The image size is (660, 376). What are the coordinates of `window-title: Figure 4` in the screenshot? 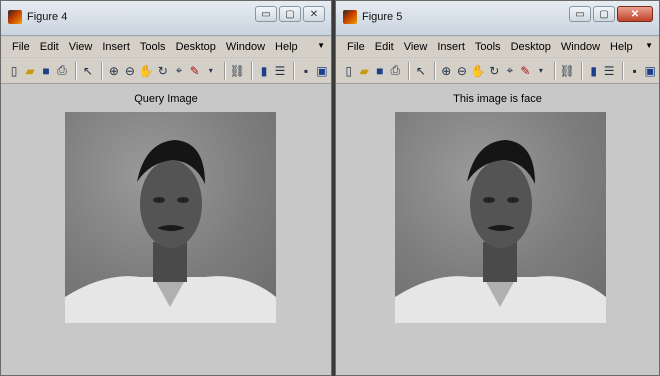 It's located at (47, 17).